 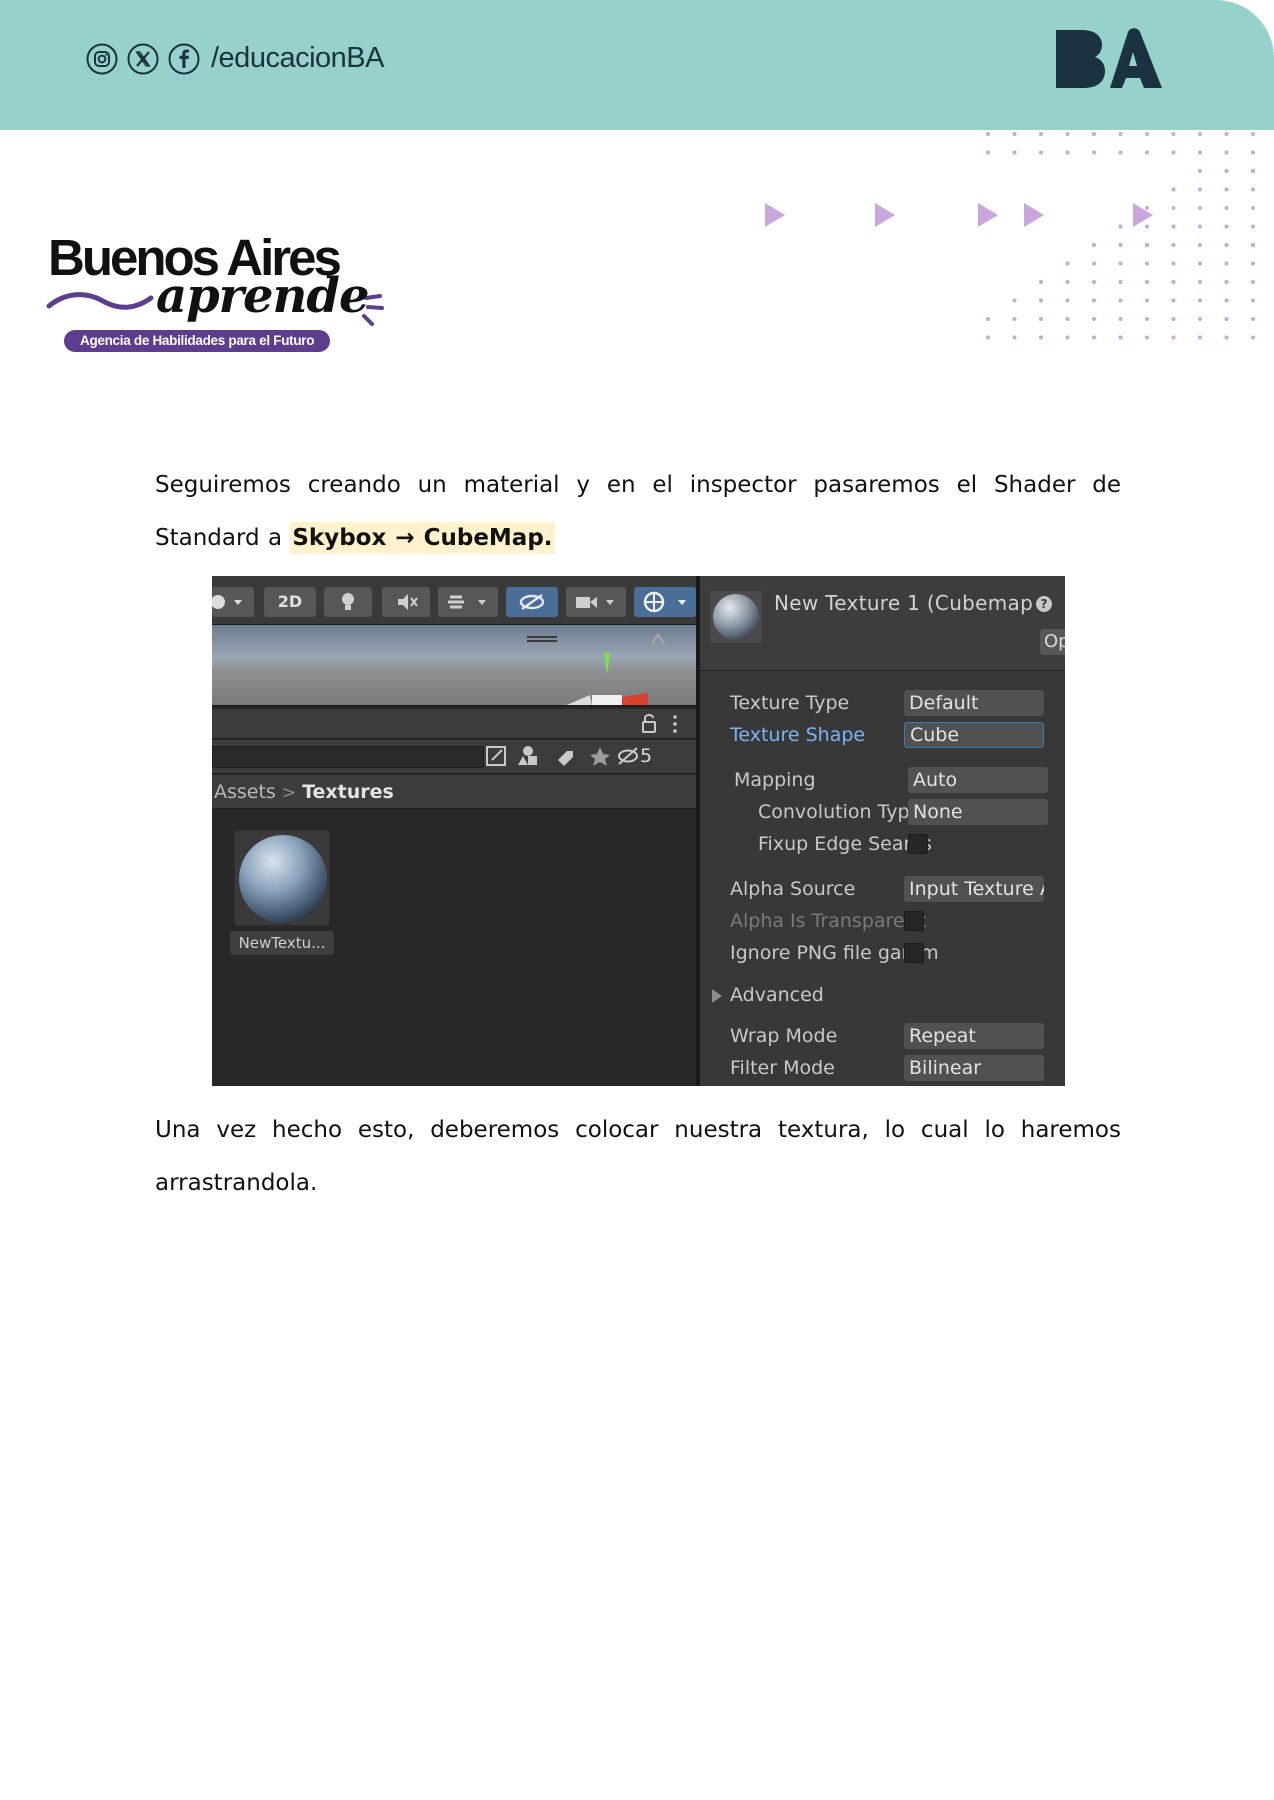 I want to click on arrow-icon, so click(x=885, y=215).